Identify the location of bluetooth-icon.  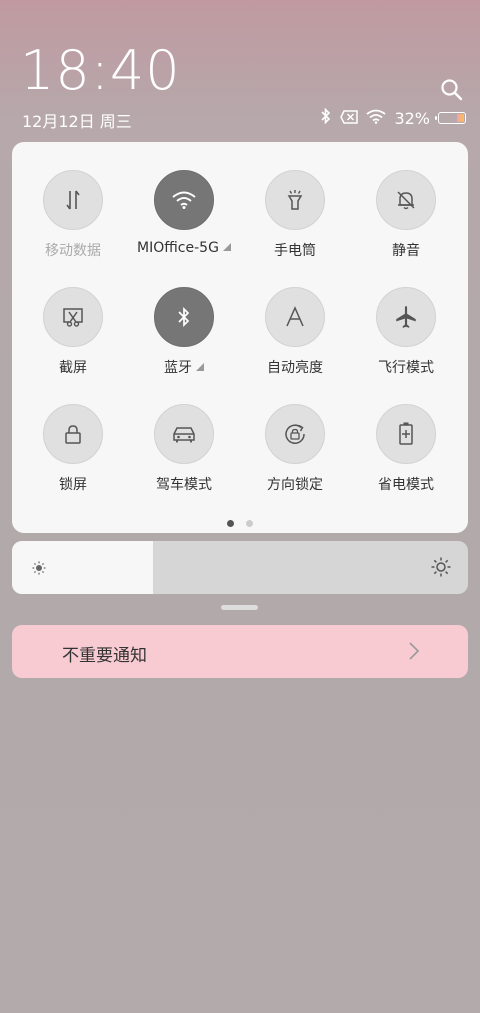
(184, 317).